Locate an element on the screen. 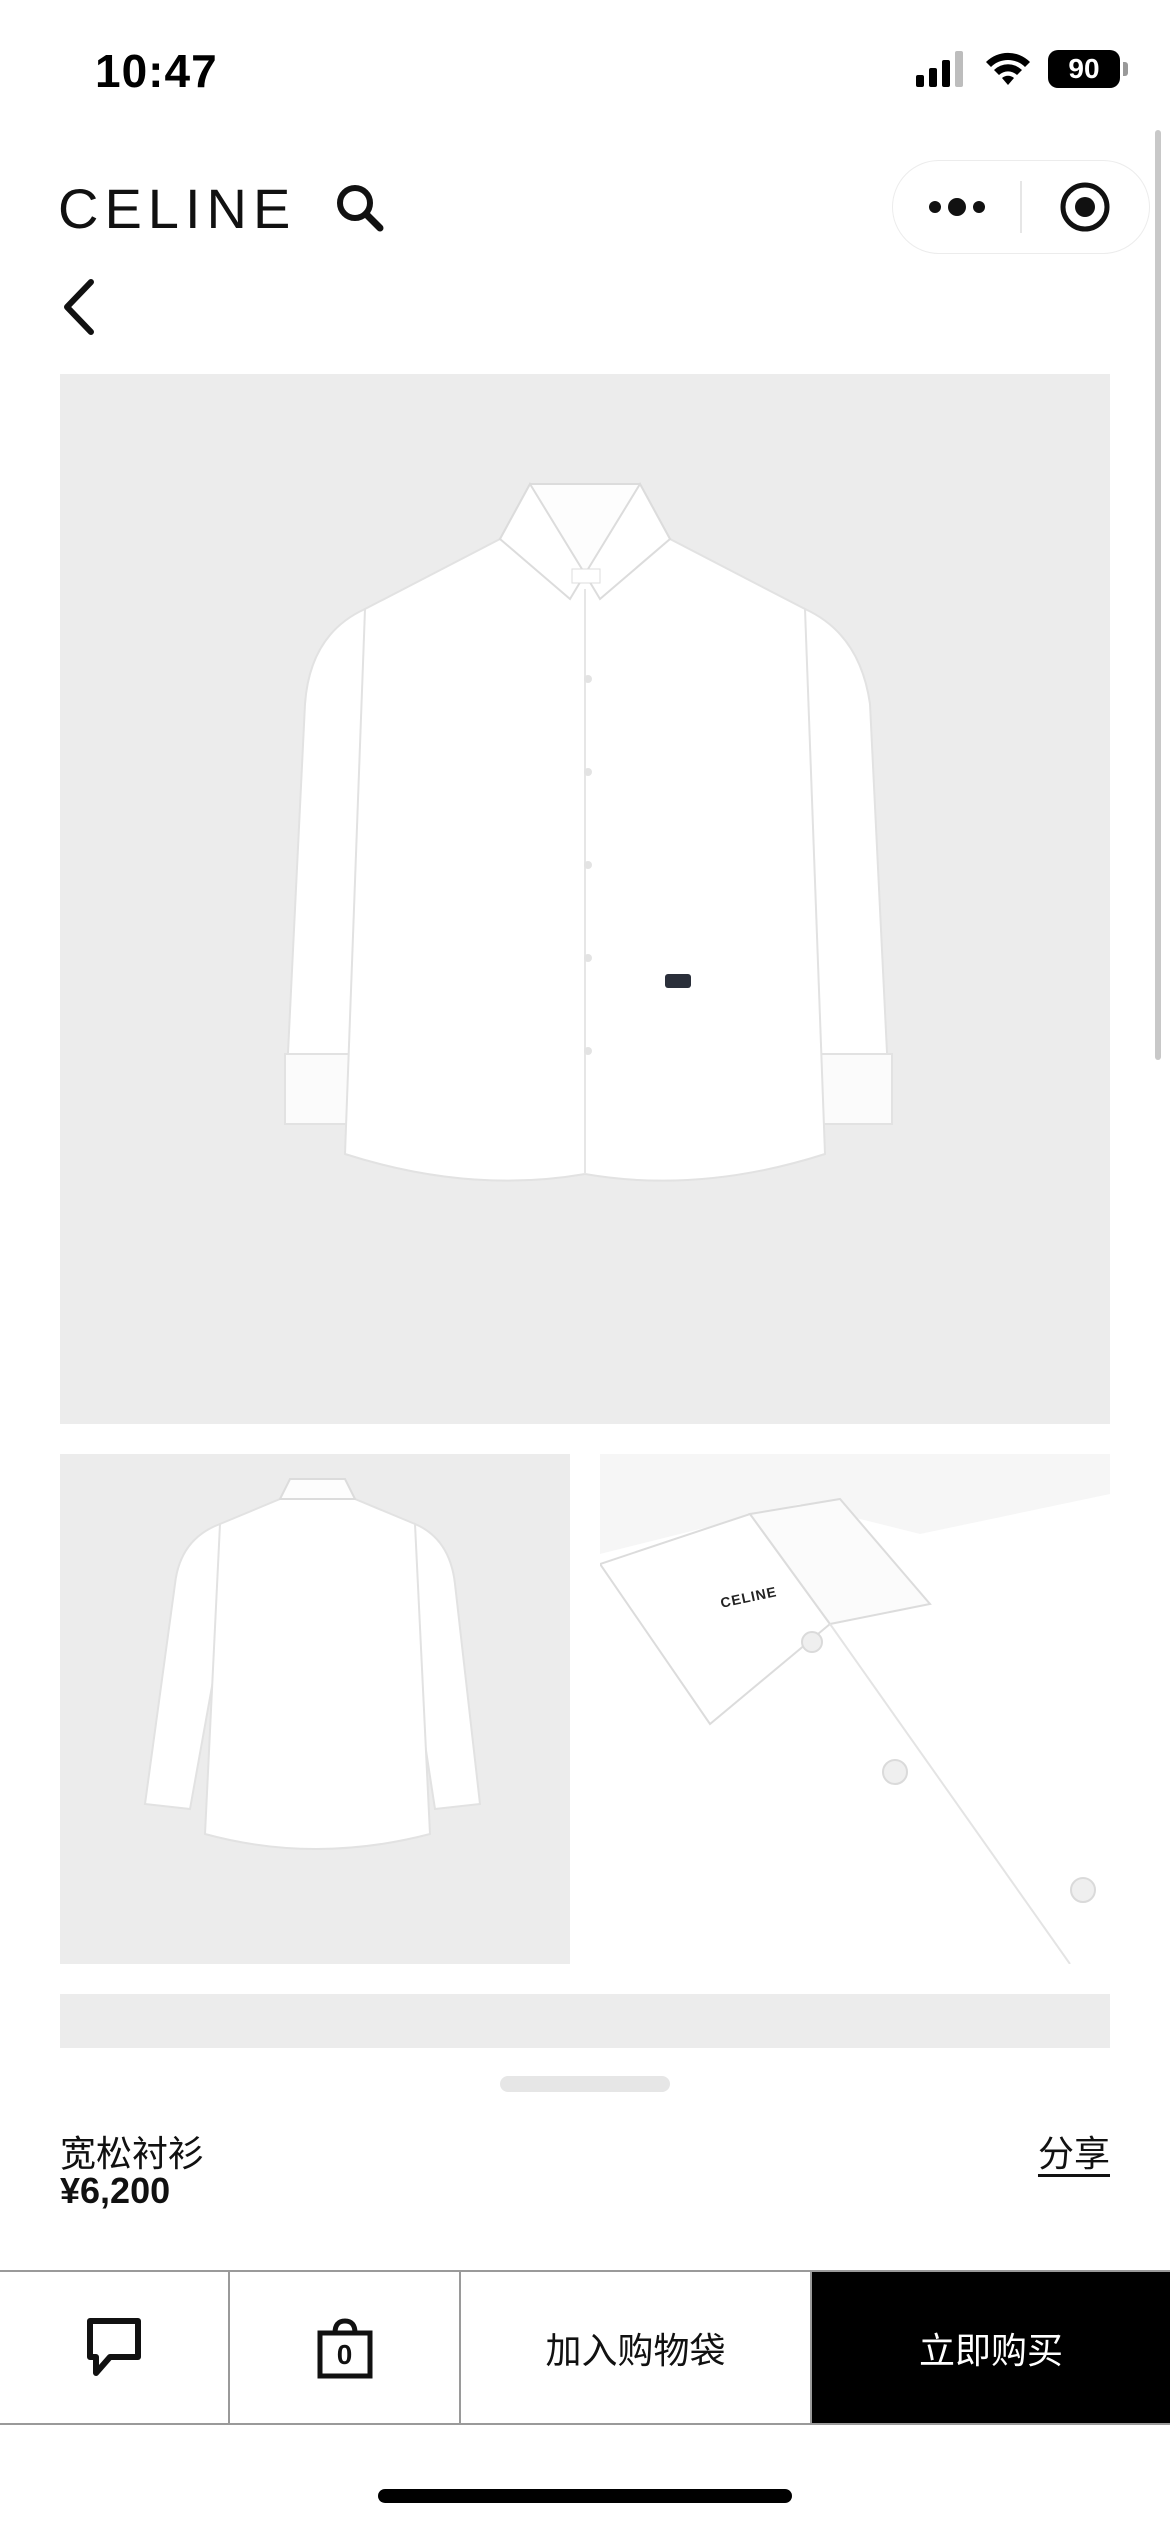  close-miniprogram-button is located at coordinates (1085, 207).